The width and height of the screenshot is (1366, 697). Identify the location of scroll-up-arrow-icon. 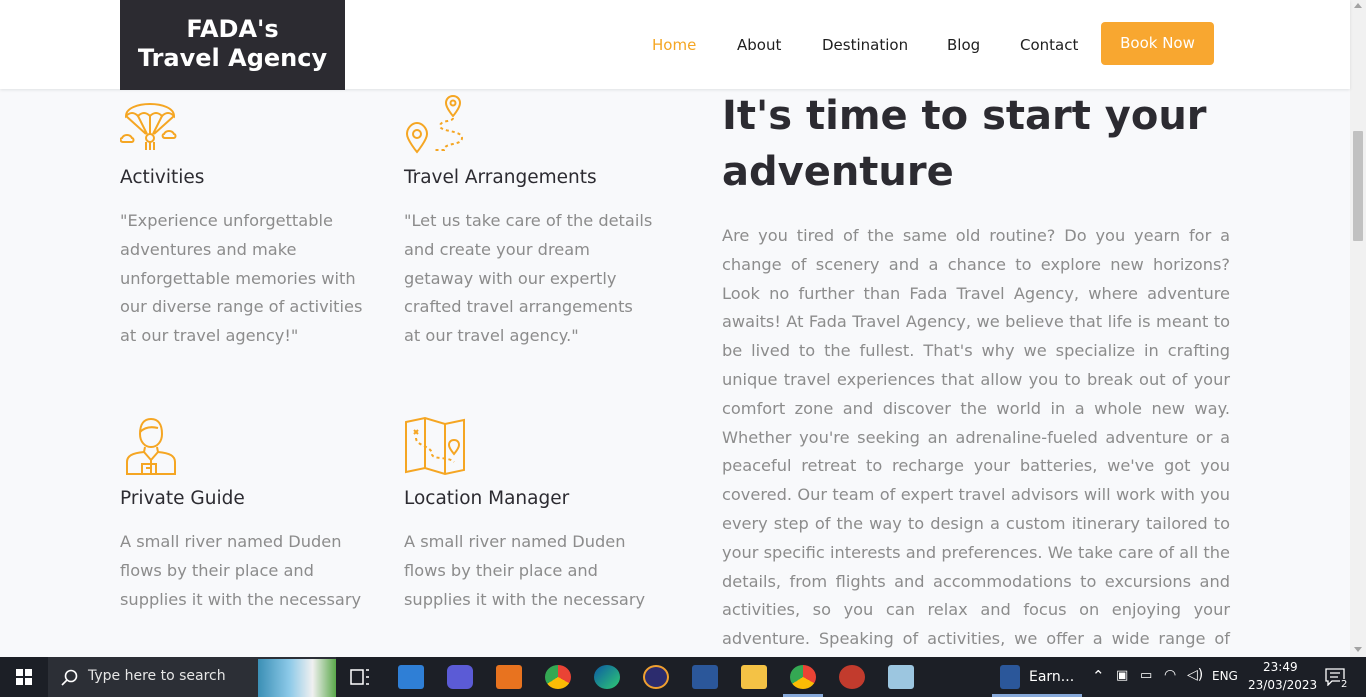
(1358, 5).